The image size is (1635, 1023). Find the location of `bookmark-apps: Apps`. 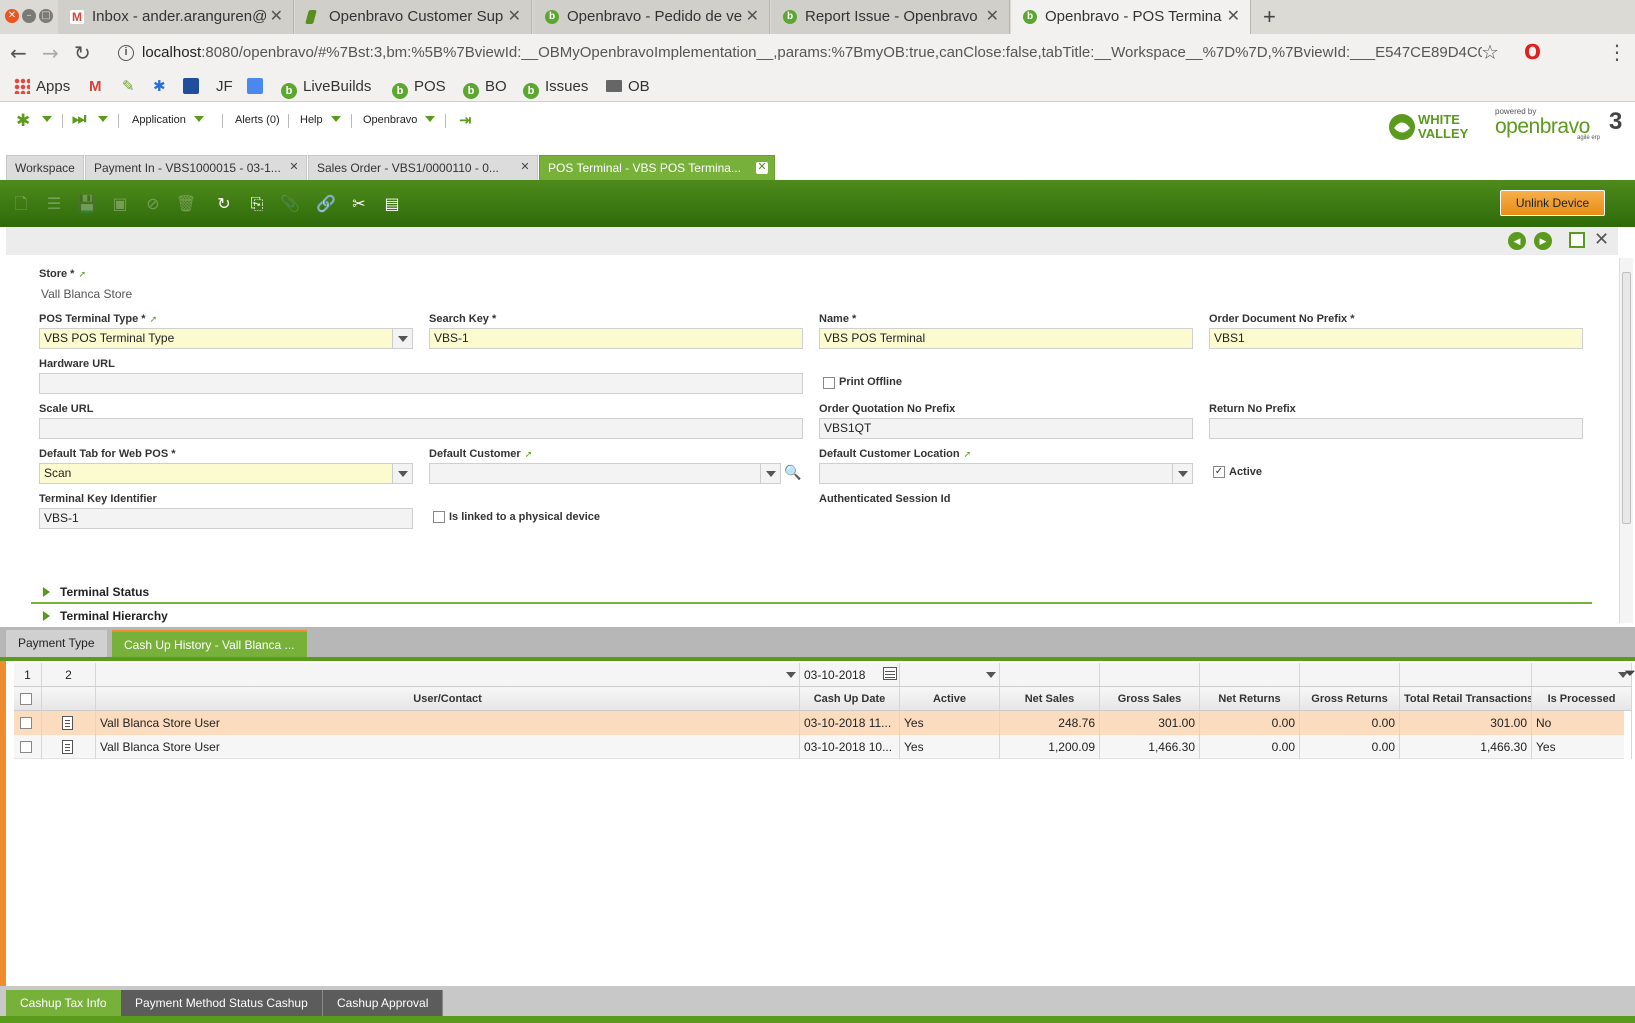

bookmark-apps: Apps is located at coordinates (42, 87).